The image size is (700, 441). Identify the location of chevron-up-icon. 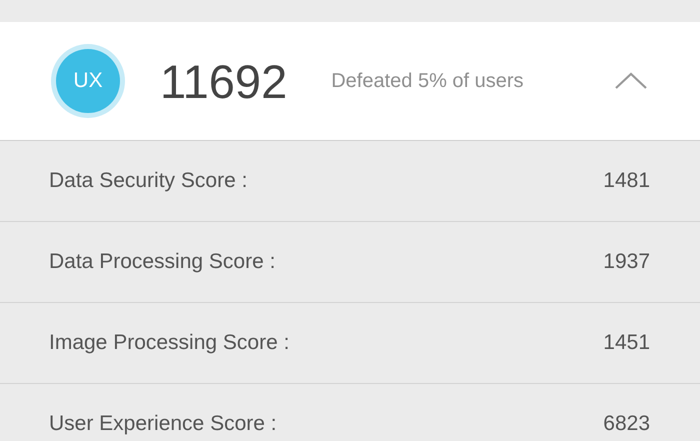
(631, 81).